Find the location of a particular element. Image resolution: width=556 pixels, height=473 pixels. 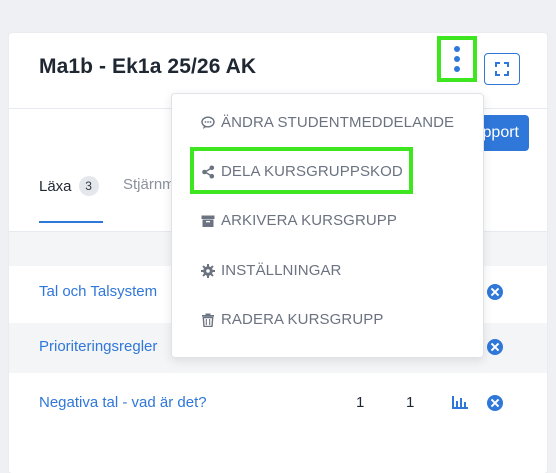

menu-item-edit-student-message: ÄNDRA STUDENTMEDDELANDE is located at coordinates (327, 122).